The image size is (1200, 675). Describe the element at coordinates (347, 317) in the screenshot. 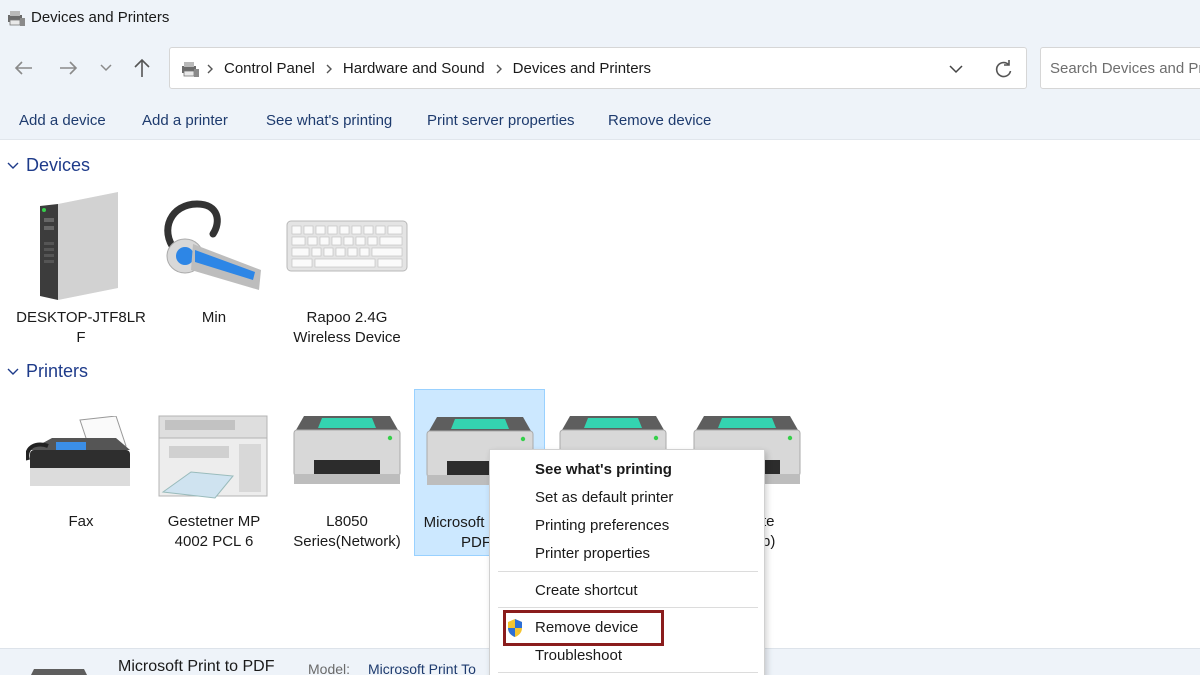

I see `device-label: Rapoo 2.4G` at that location.